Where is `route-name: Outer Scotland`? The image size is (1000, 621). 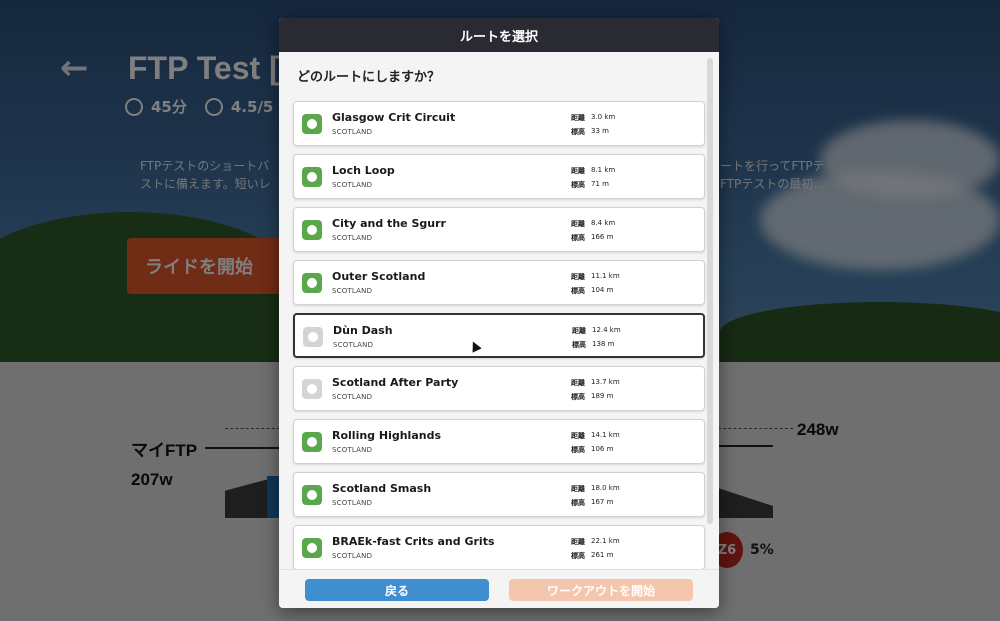 route-name: Outer Scotland is located at coordinates (379, 276).